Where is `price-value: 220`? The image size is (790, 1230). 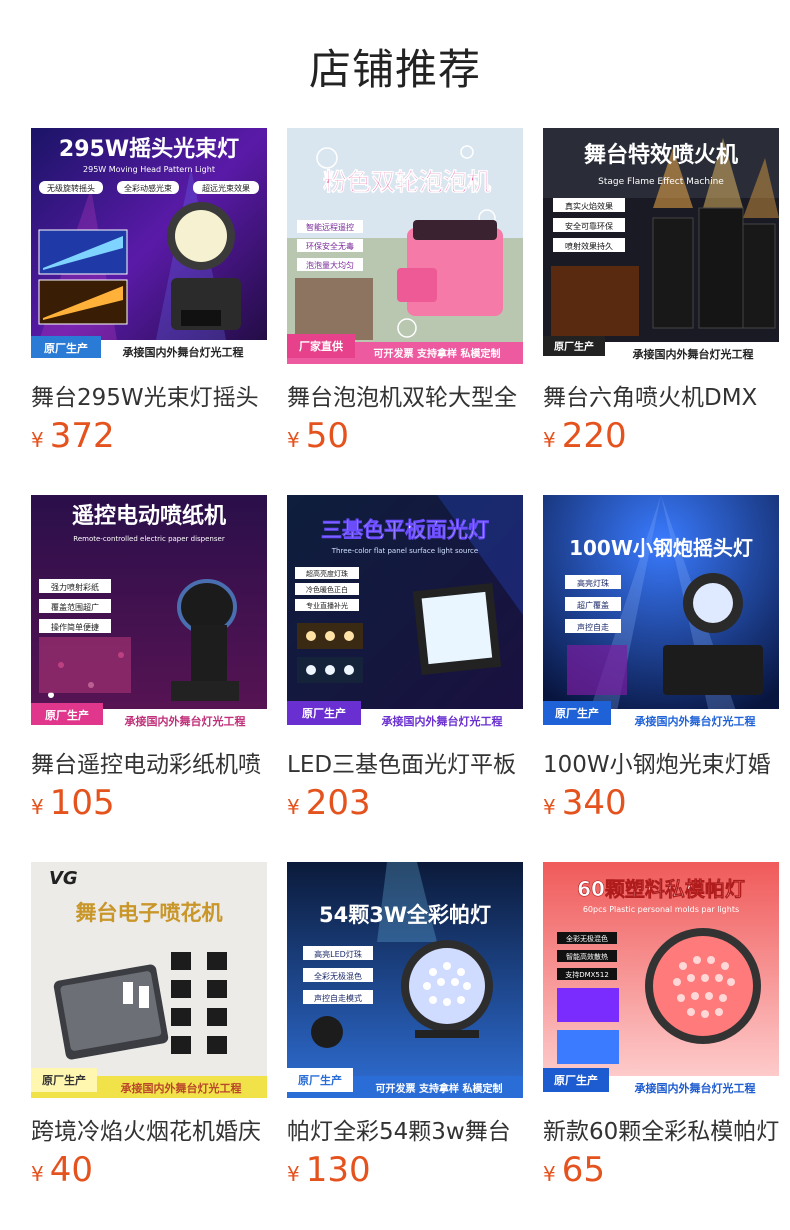 price-value: 220 is located at coordinates (594, 436).